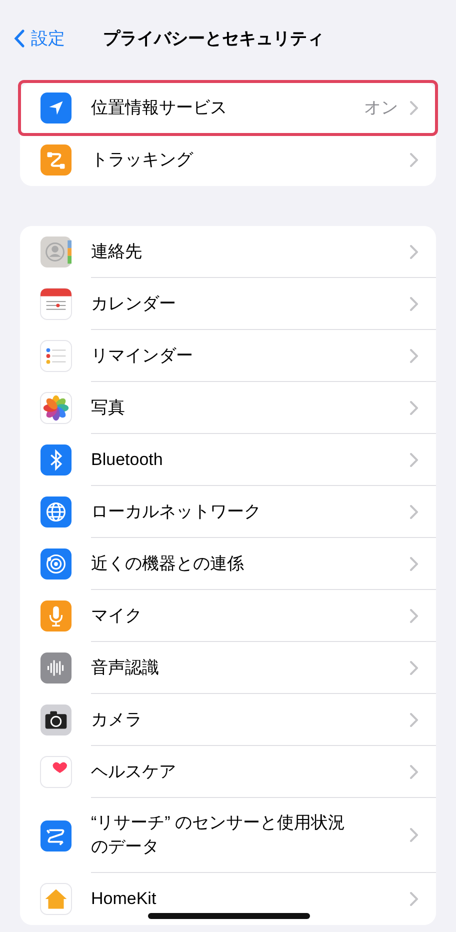  I want to click on settings-row: 位置情報サービス オン, so click(228, 108).